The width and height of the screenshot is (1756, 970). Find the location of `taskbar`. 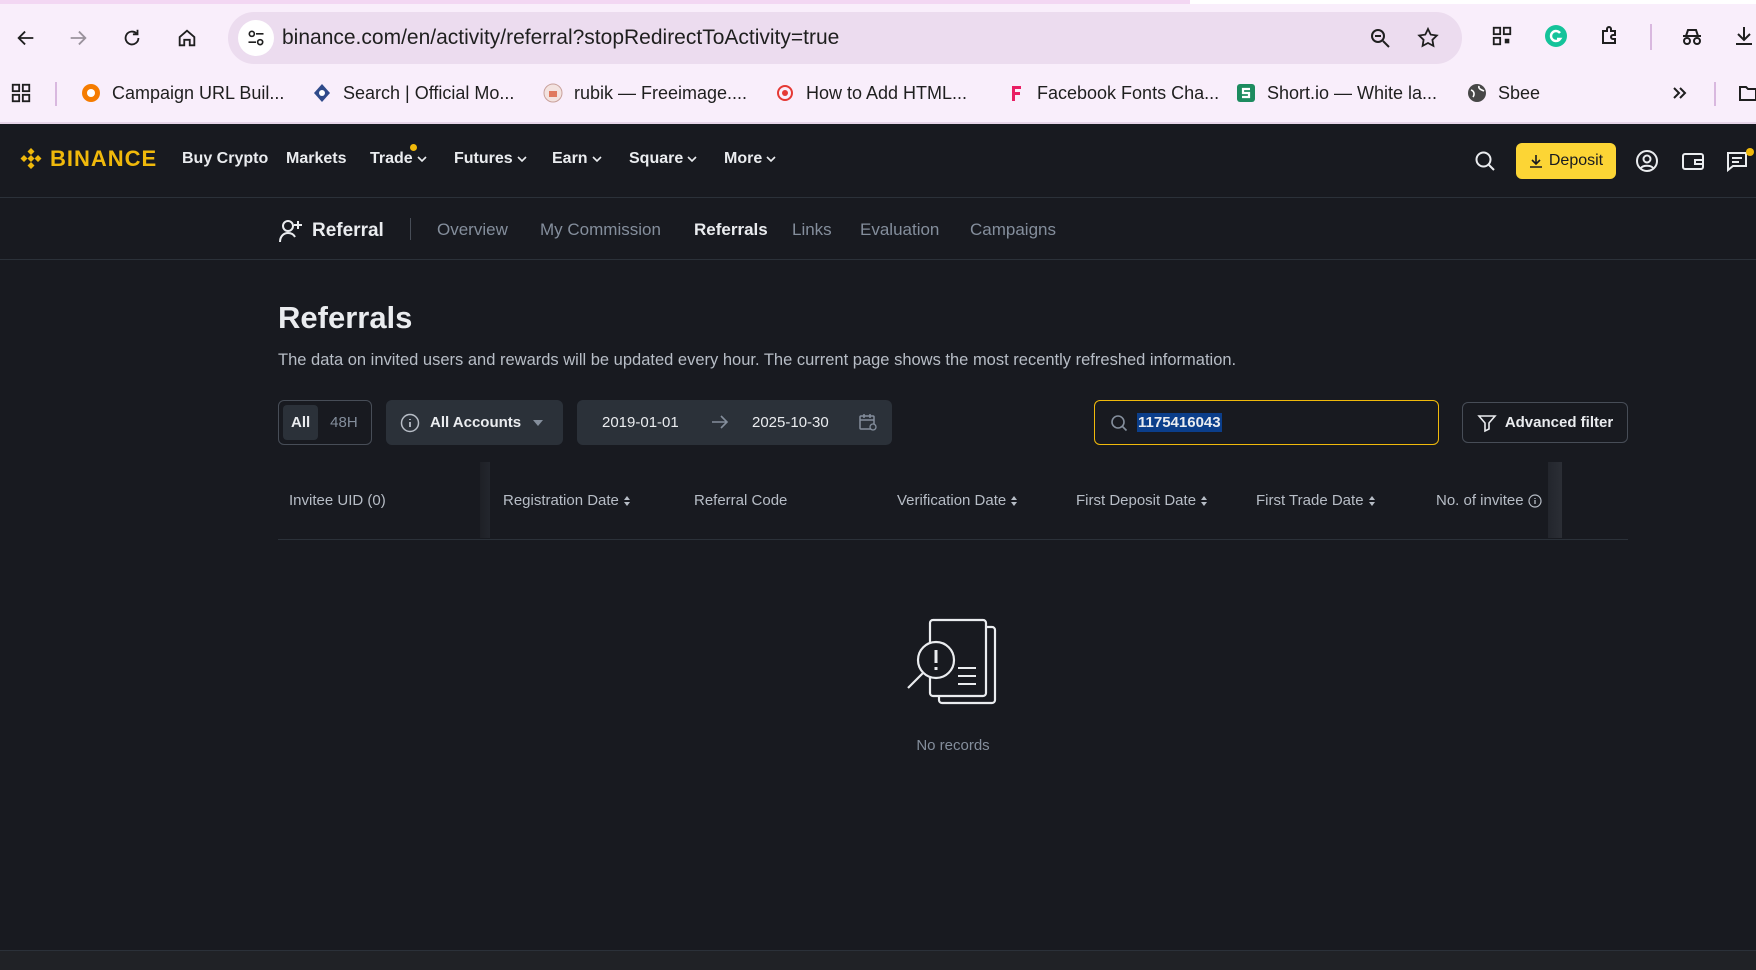

taskbar is located at coordinates (878, 960).